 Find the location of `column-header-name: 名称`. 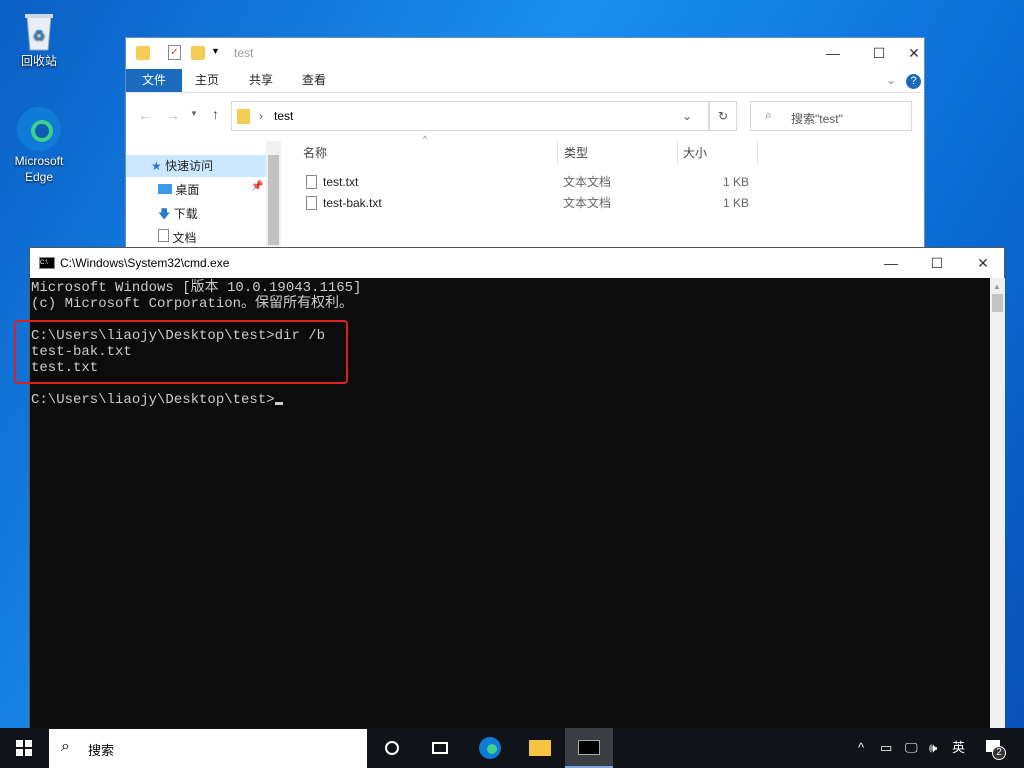

column-header-name: 名称 is located at coordinates (427, 153).